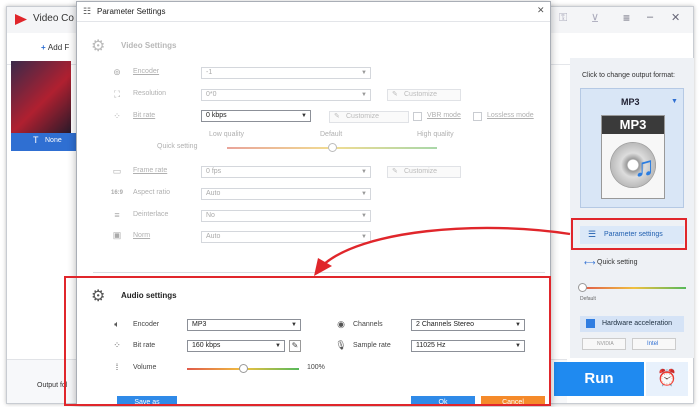 This screenshot has height=407, width=700. What do you see at coordinates (633, 157) in the screenshot?
I see `mp3-format-icon: MP3 ♫` at bounding box center [633, 157].